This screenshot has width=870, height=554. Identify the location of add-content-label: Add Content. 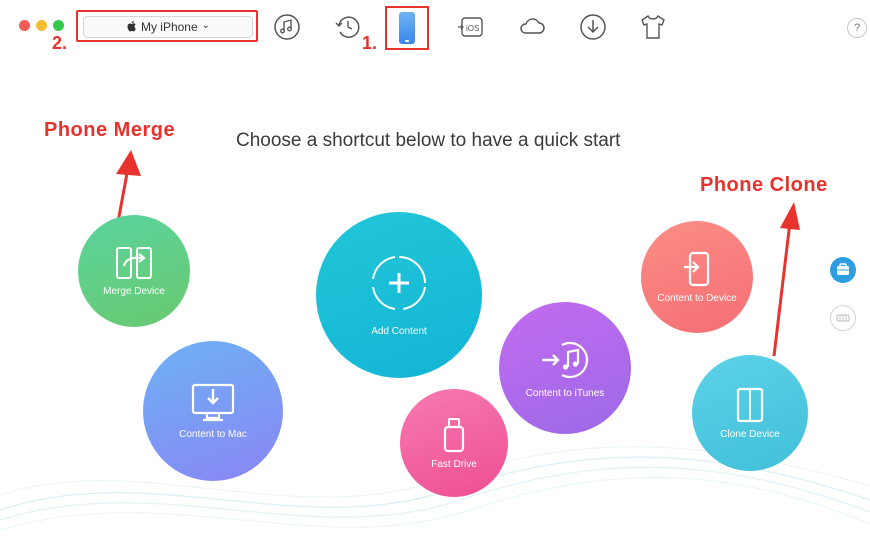
(399, 331).